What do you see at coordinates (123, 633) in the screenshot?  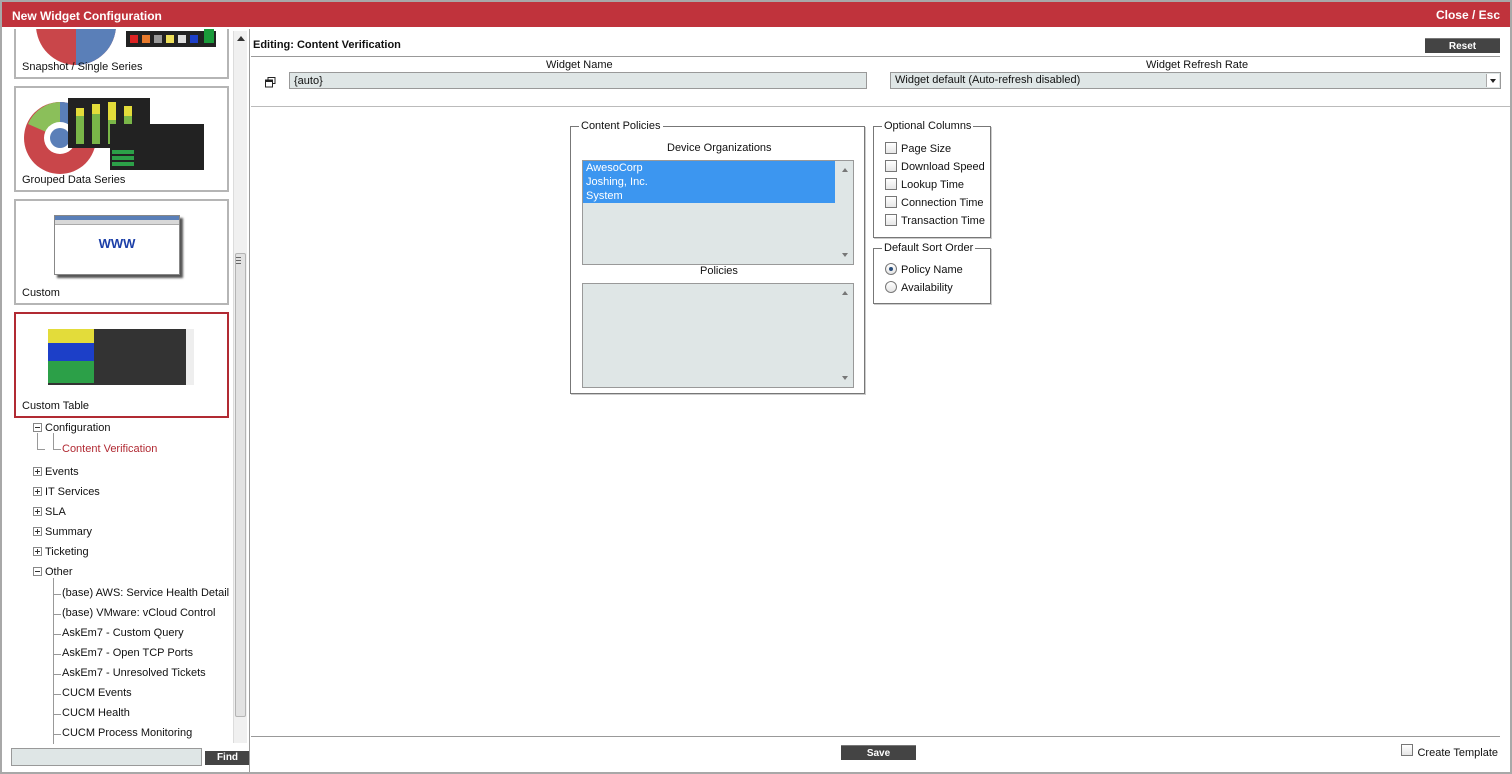 I see `tree-leaf-askem7-custom-query: AskEm7 - Custom Query` at bounding box center [123, 633].